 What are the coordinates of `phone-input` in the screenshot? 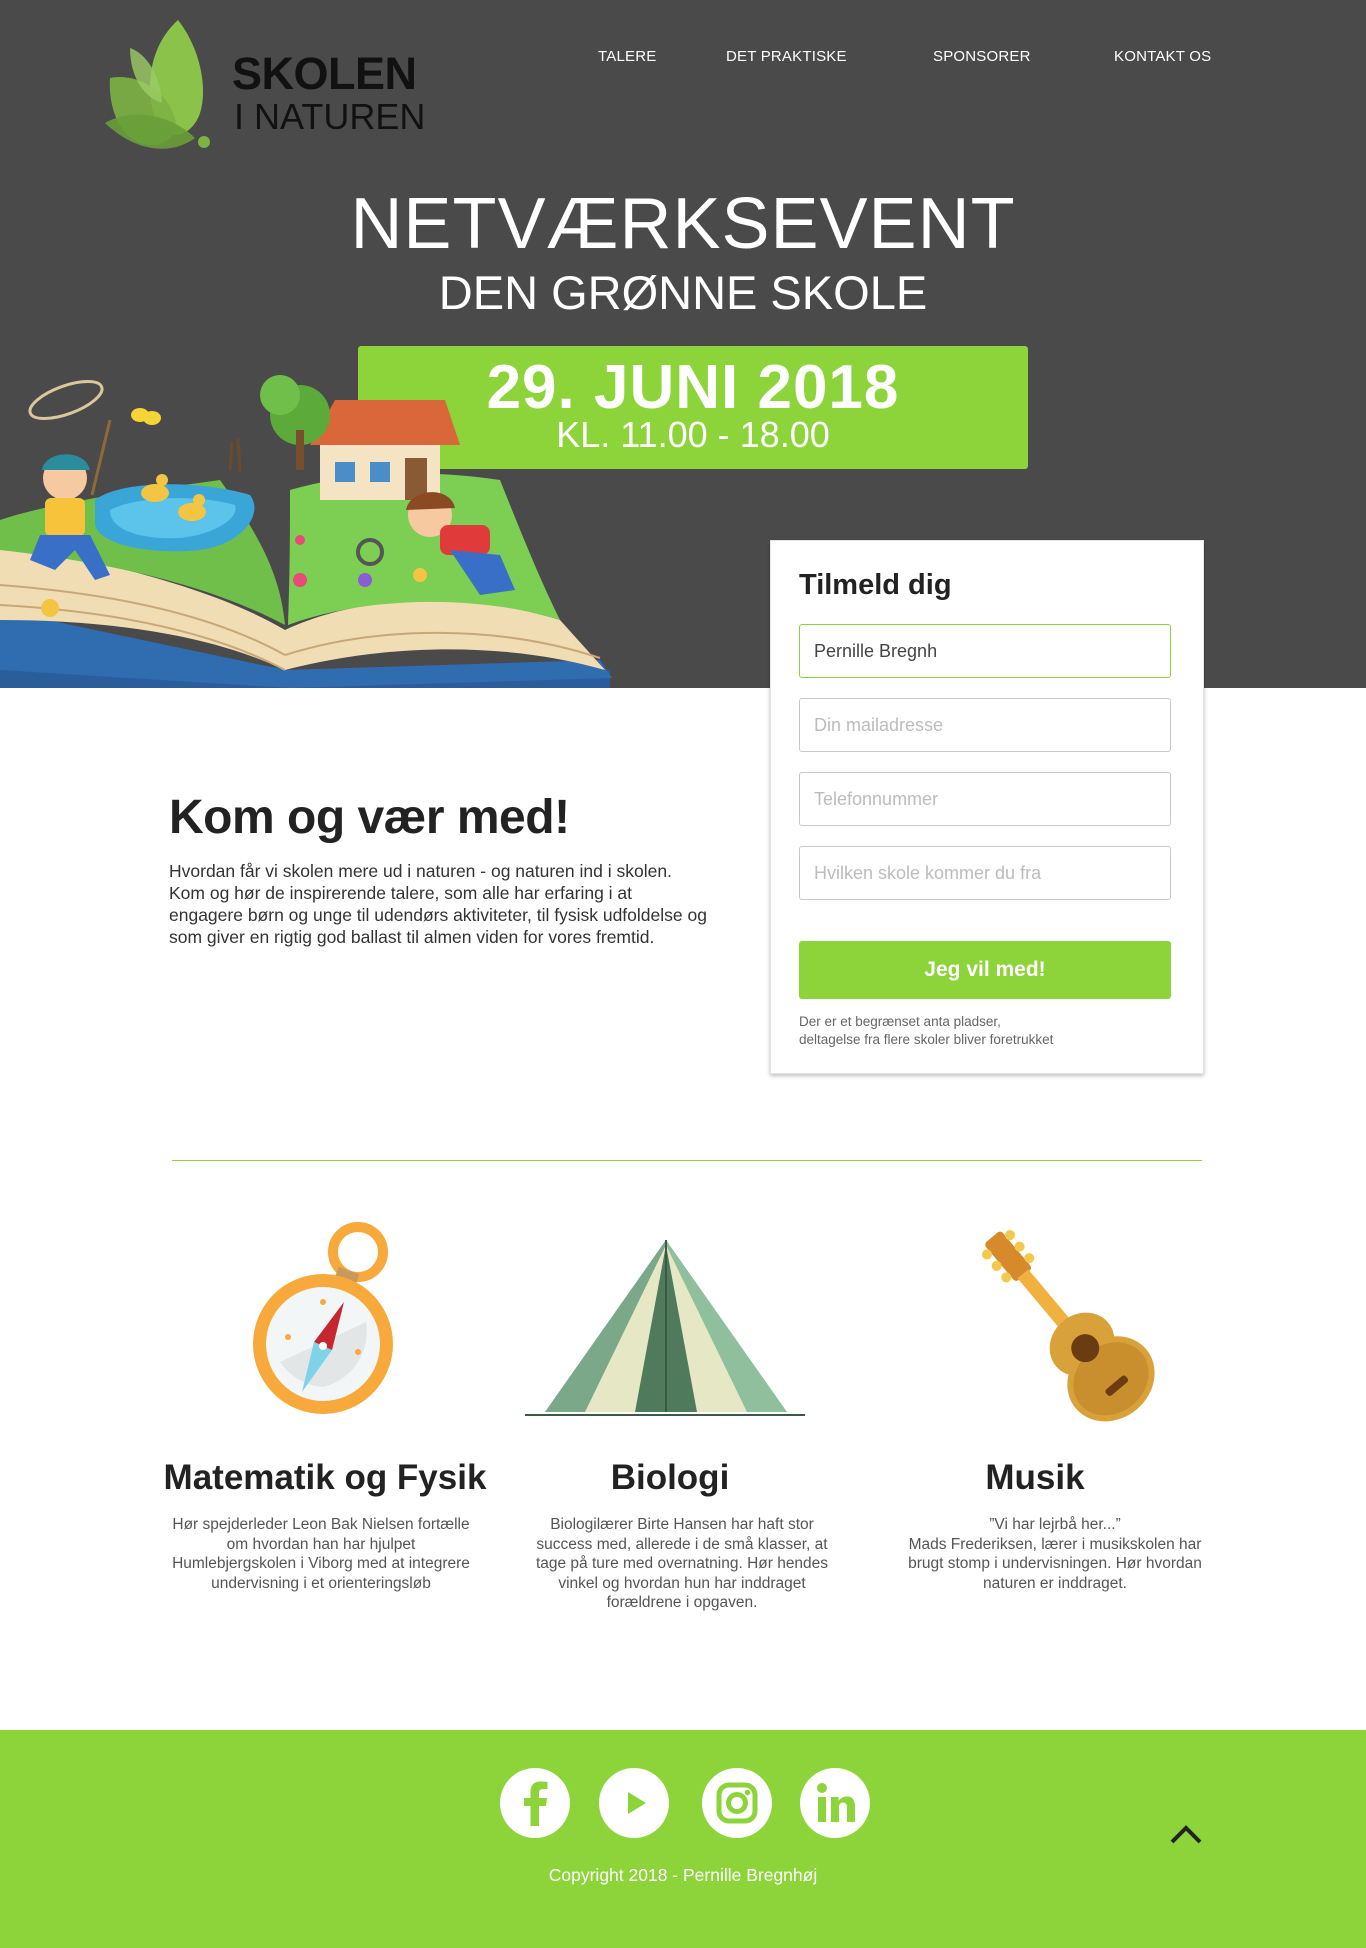 It's located at (985, 799).